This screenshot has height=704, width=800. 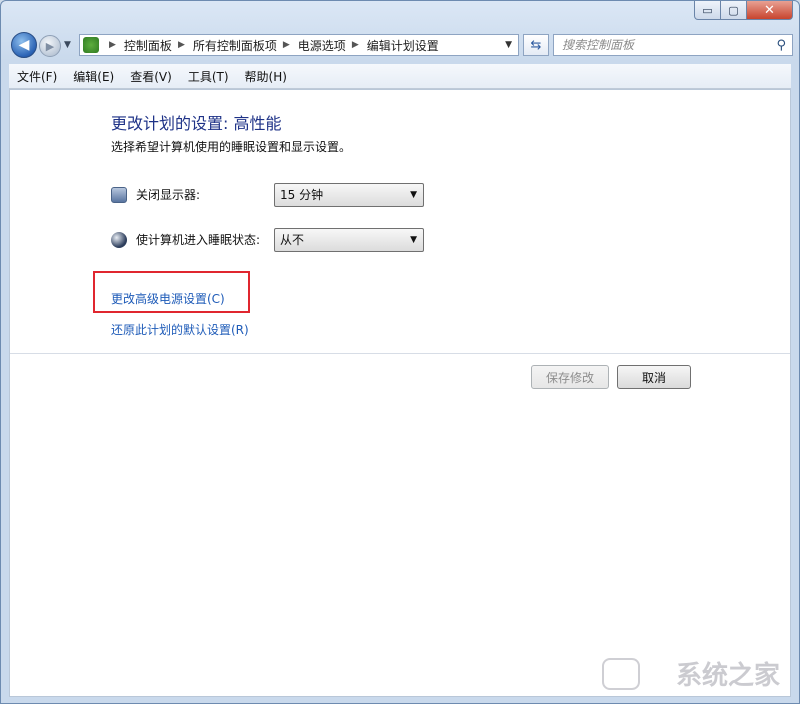 What do you see at coordinates (93, 76) in the screenshot?
I see `menu-edit: 编辑(E)` at bounding box center [93, 76].